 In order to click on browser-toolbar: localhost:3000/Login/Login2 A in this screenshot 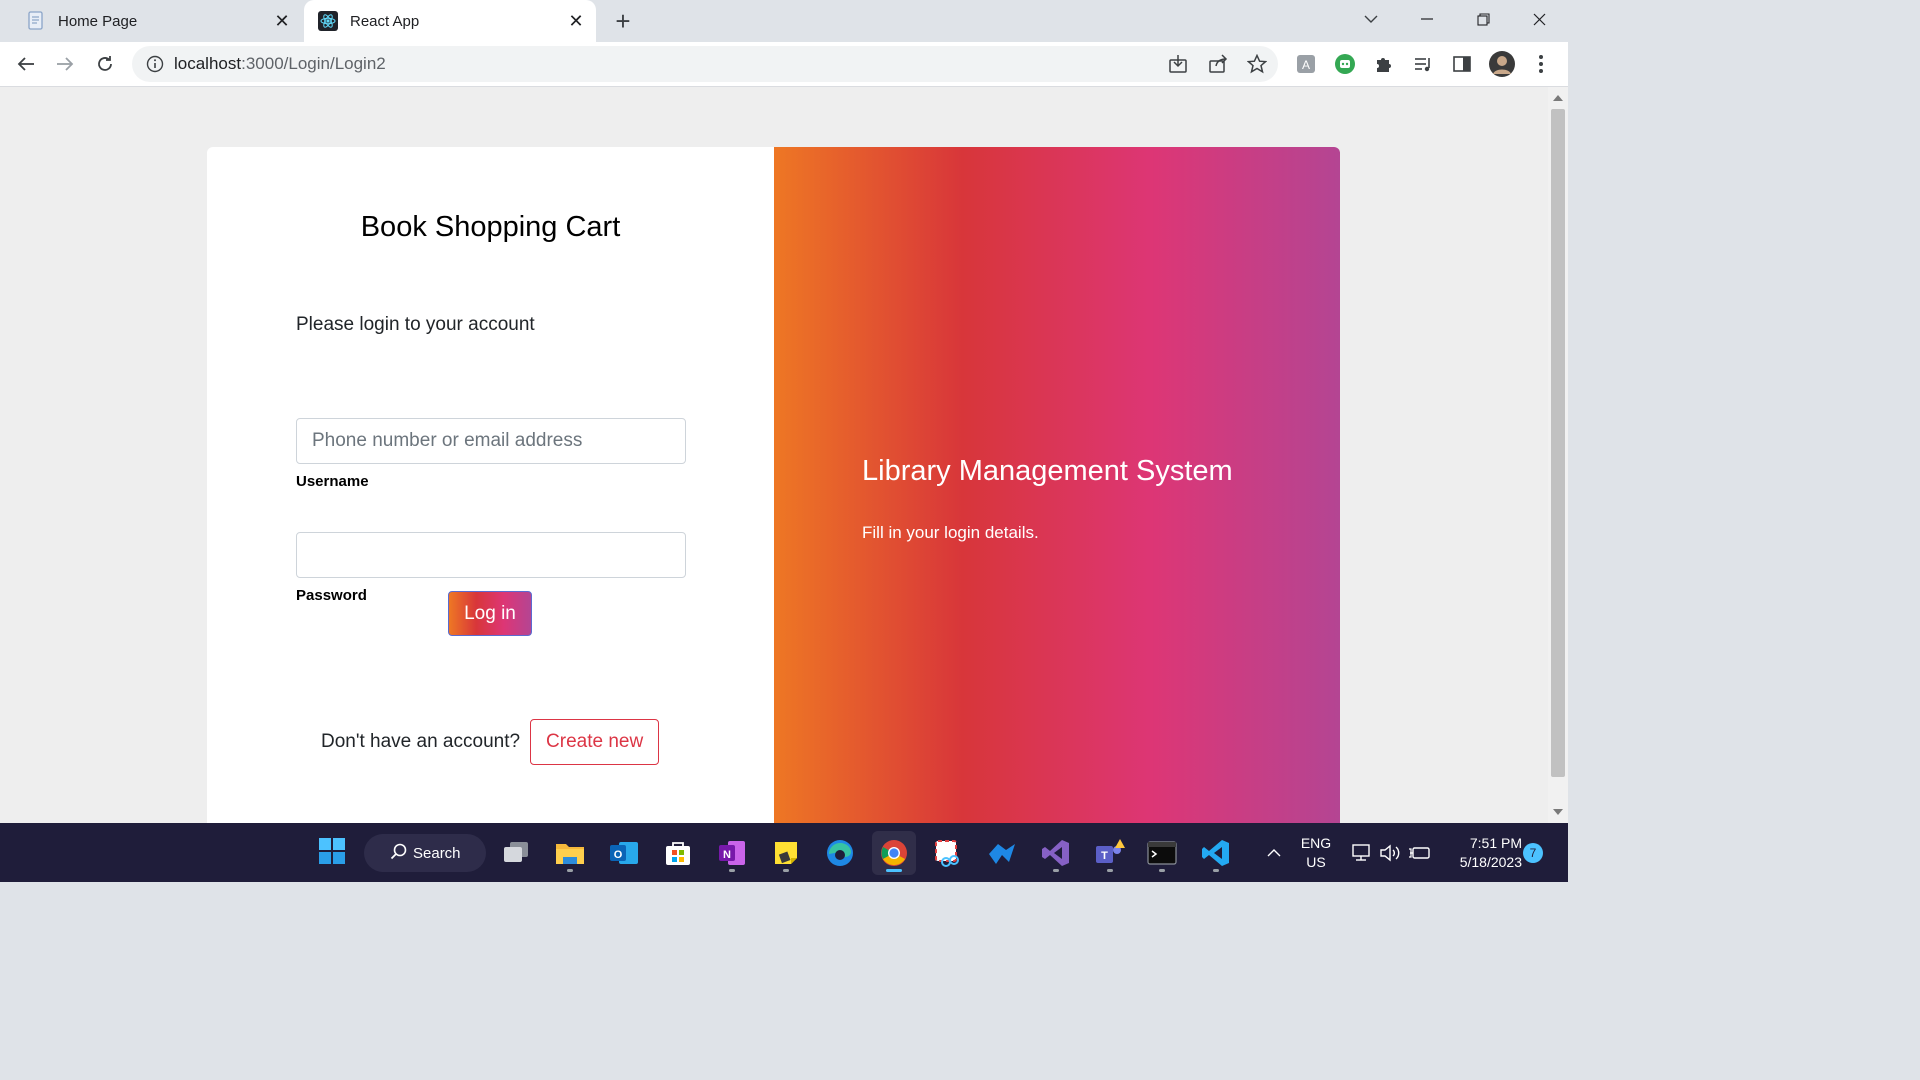, I will do `click(784, 64)`.